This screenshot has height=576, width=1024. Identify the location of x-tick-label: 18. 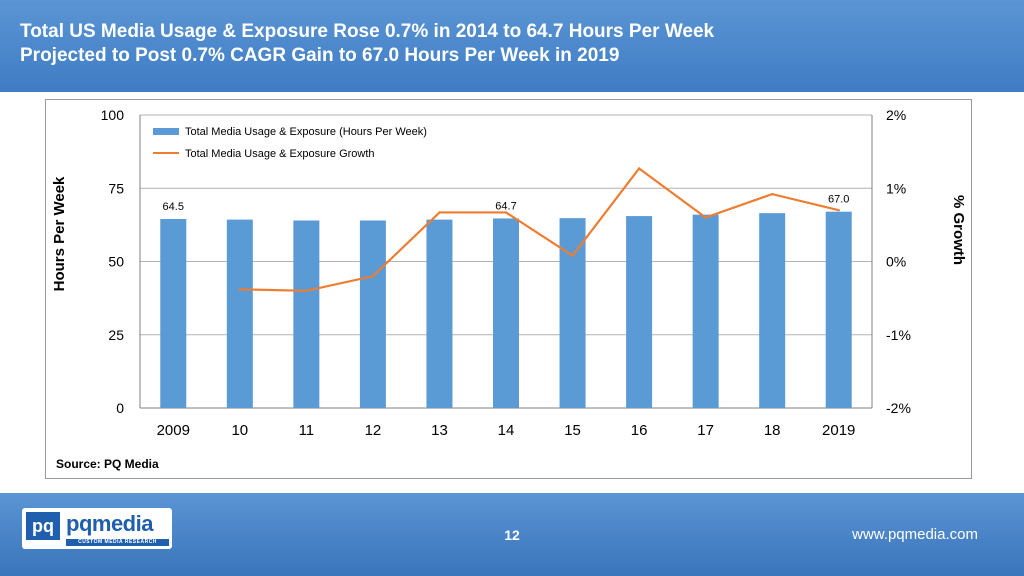
(772, 430).